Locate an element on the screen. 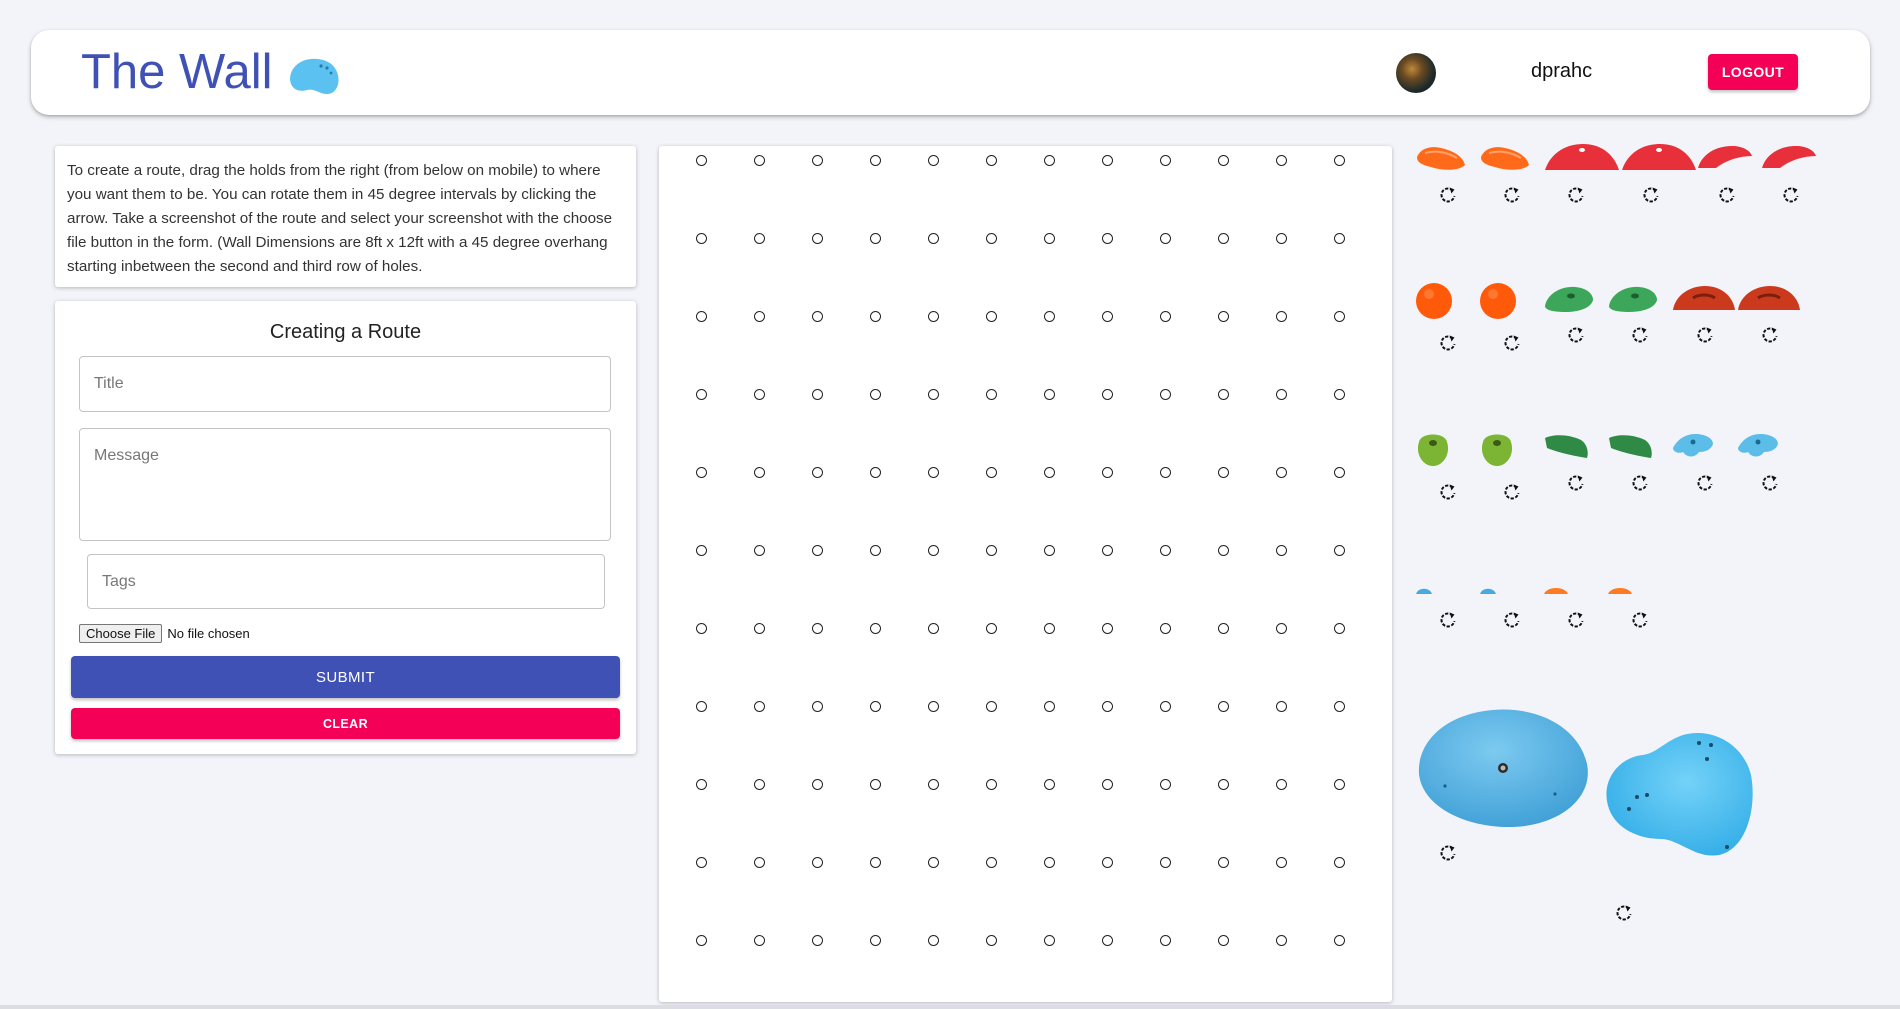 Image resolution: width=1900 pixels, height=1009 pixels. avatar is located at coordinates (1416, 73).